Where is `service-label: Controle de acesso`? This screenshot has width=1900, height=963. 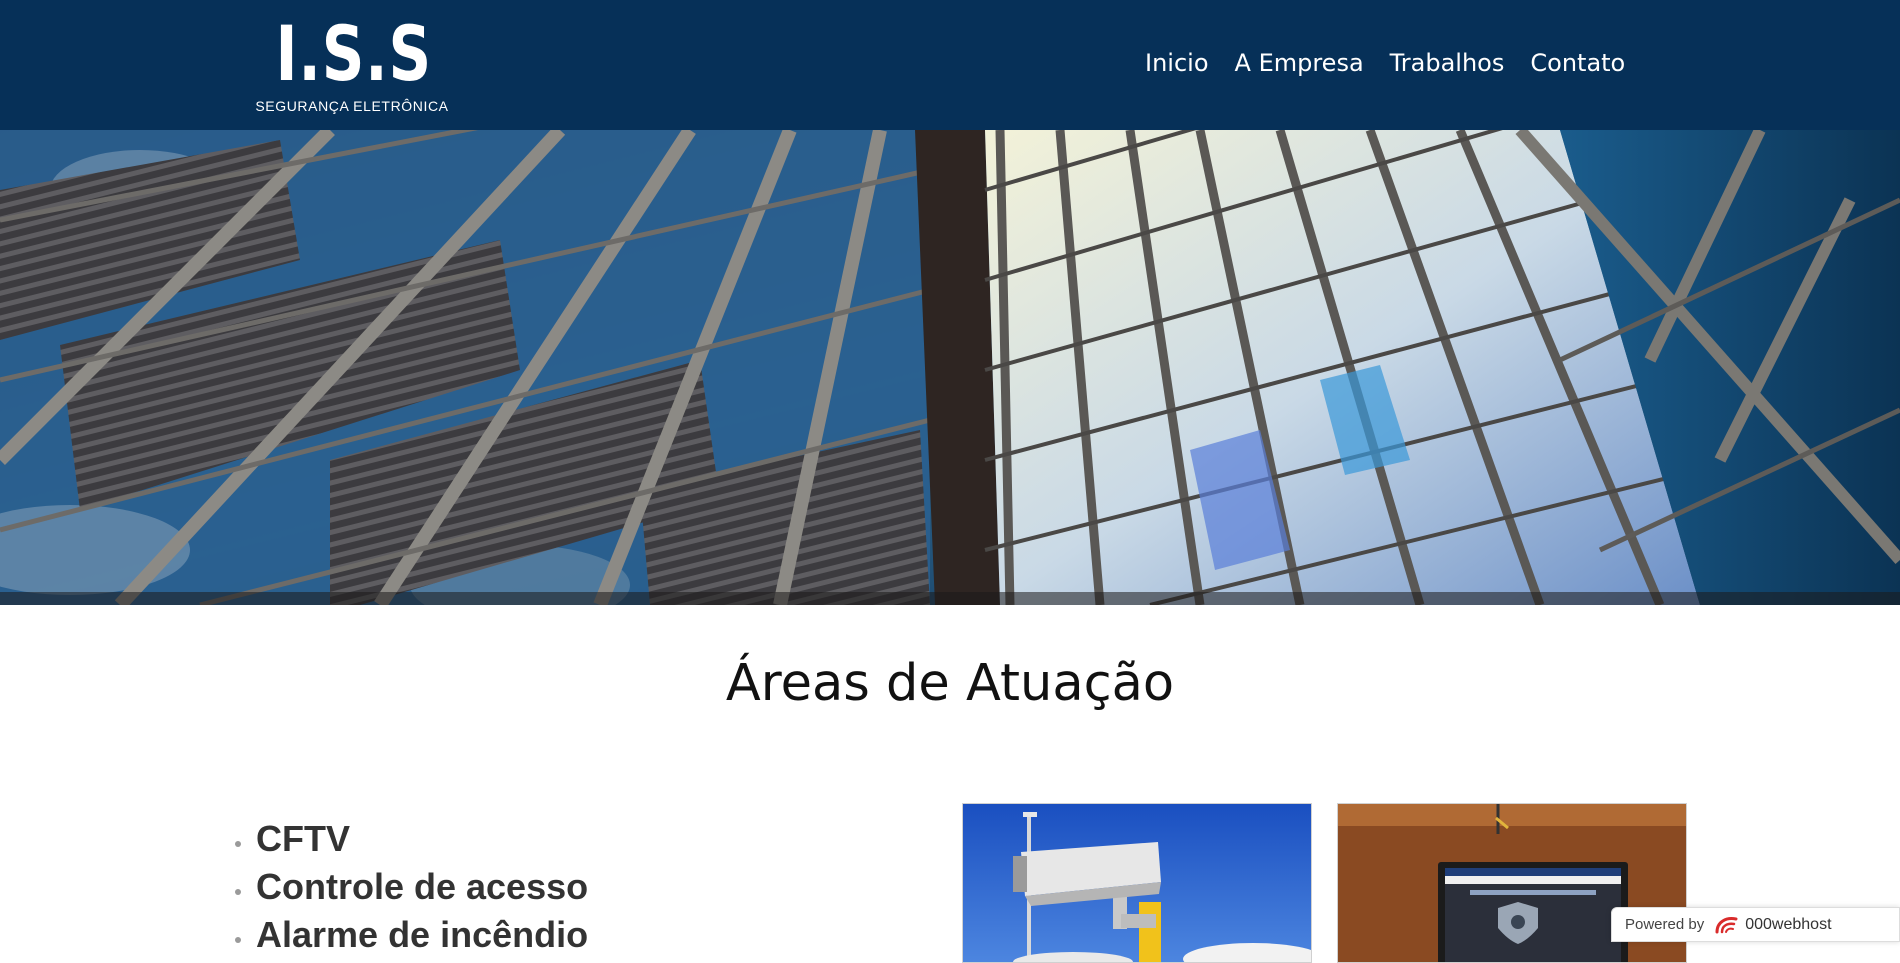 service-label: Controle de acesso is located at coordinates (422, 886).